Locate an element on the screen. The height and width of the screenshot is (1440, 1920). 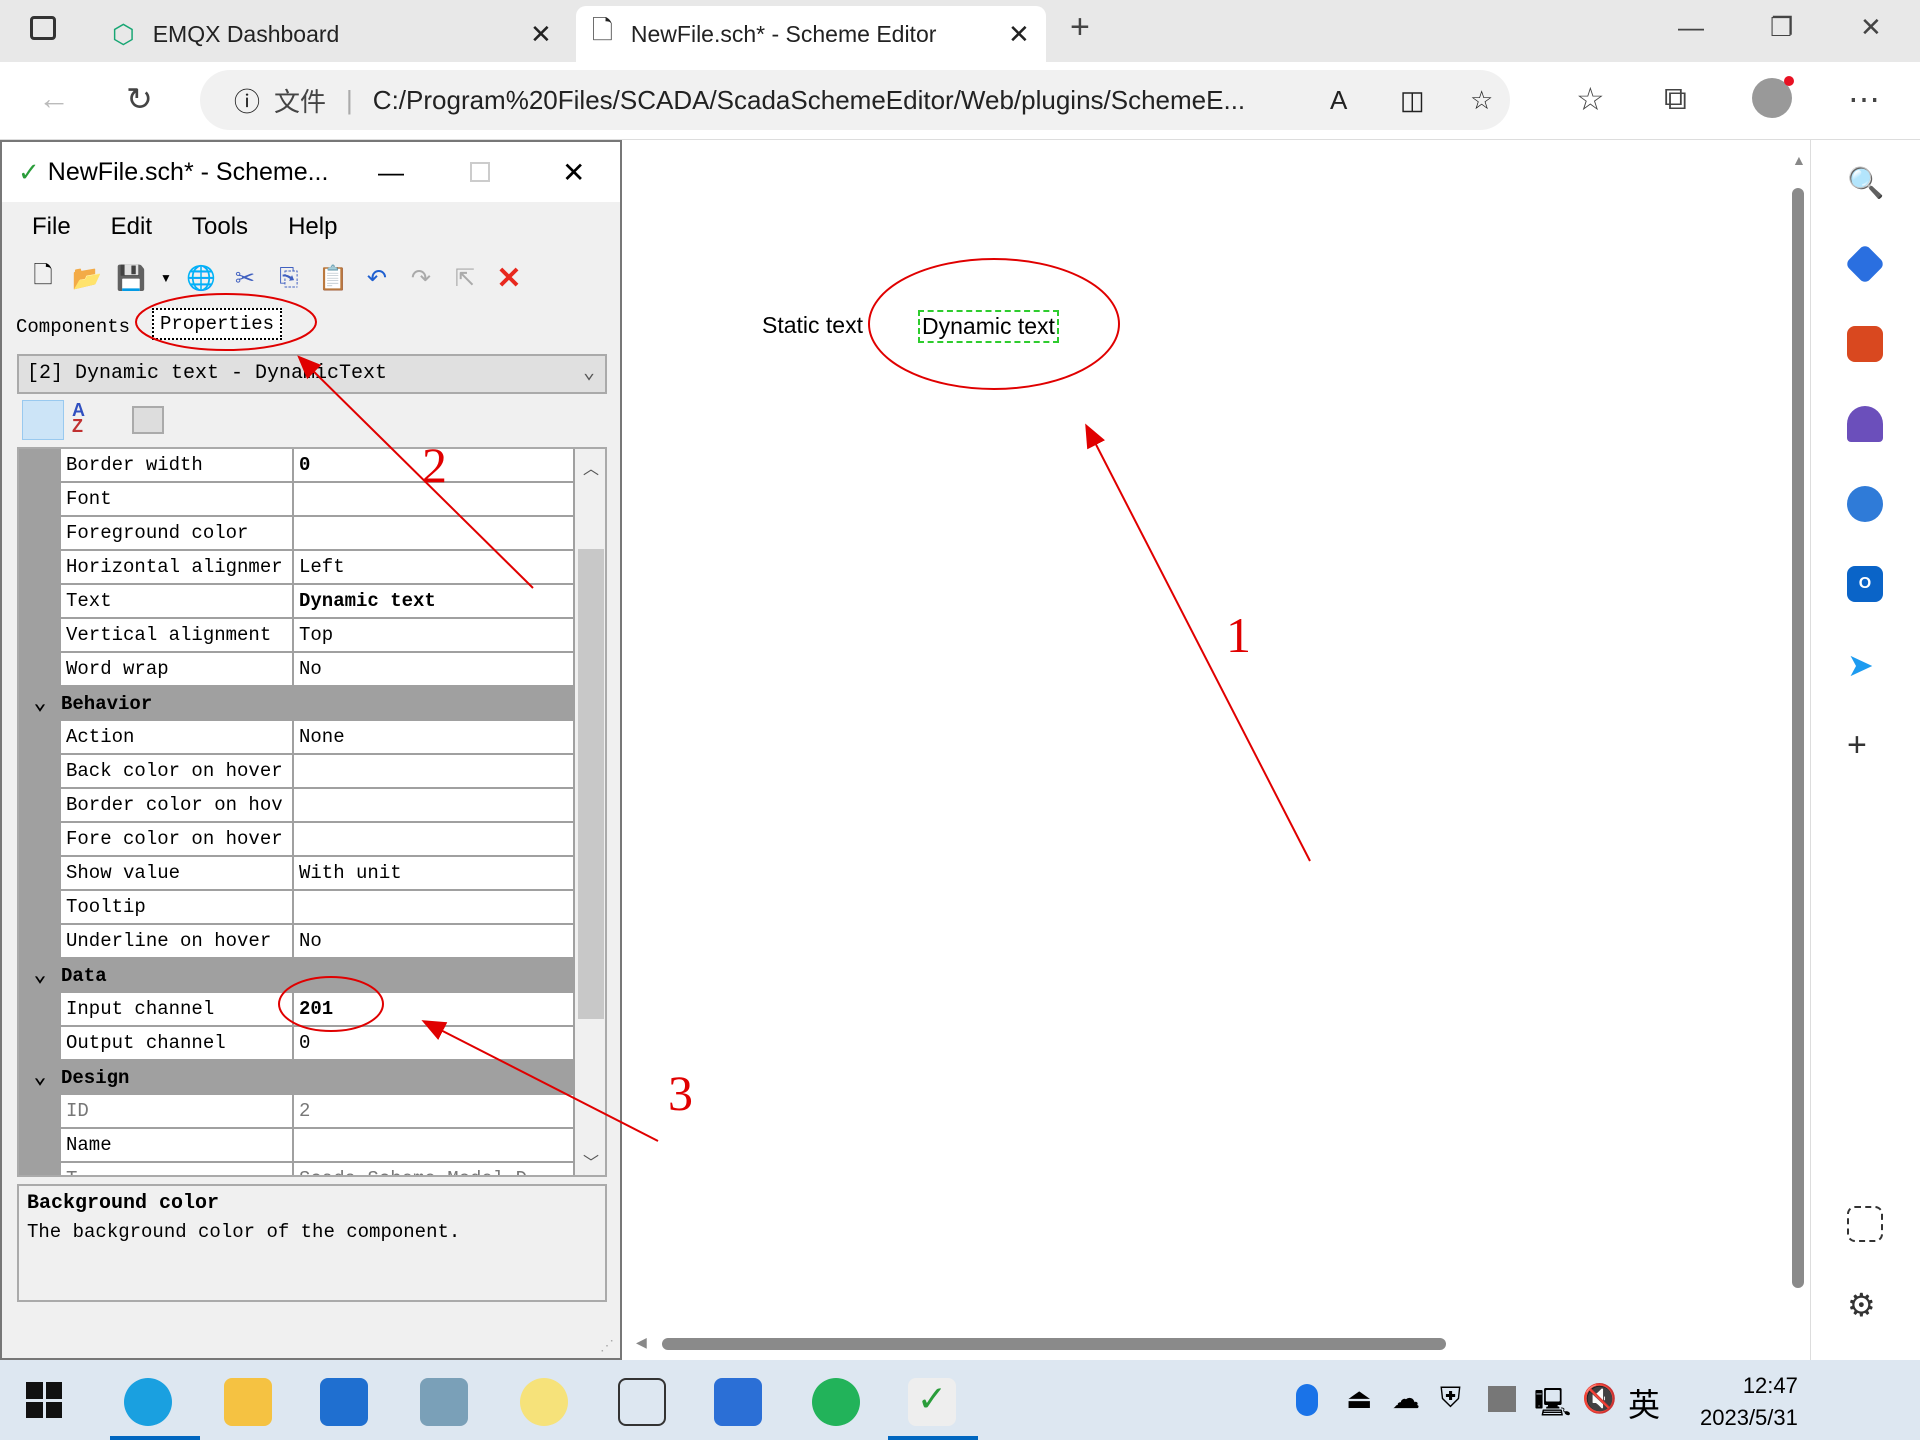
annotation-label-1: 1 is located at coordinates (1238, 635).